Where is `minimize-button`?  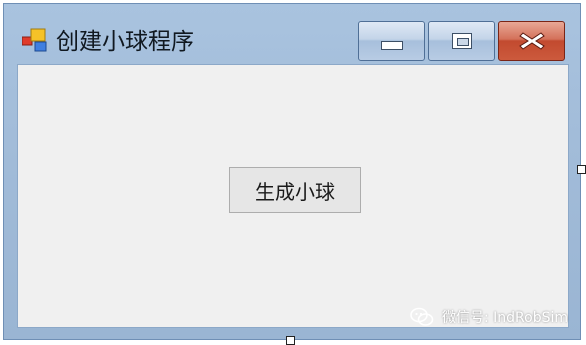 minimize-button is located at coordinates (391, 41).